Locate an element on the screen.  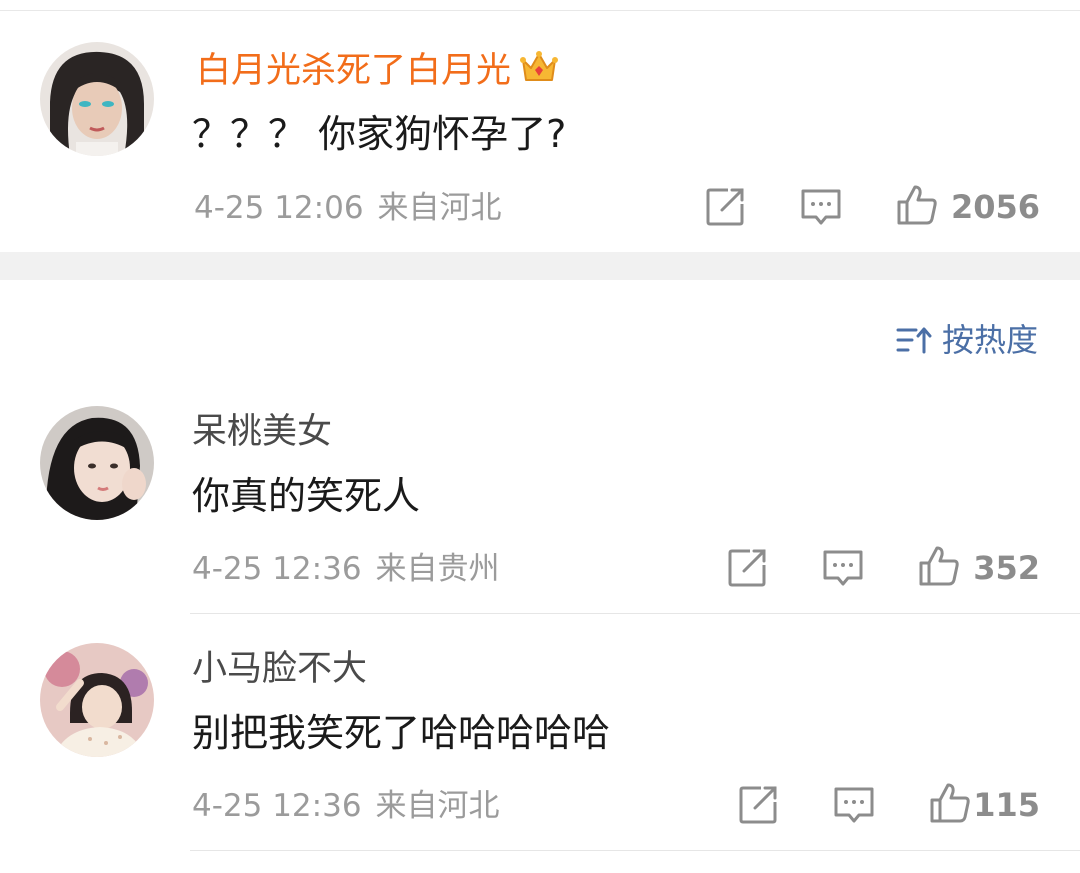
like-count: 115 is located at coordinates (1006, 805).